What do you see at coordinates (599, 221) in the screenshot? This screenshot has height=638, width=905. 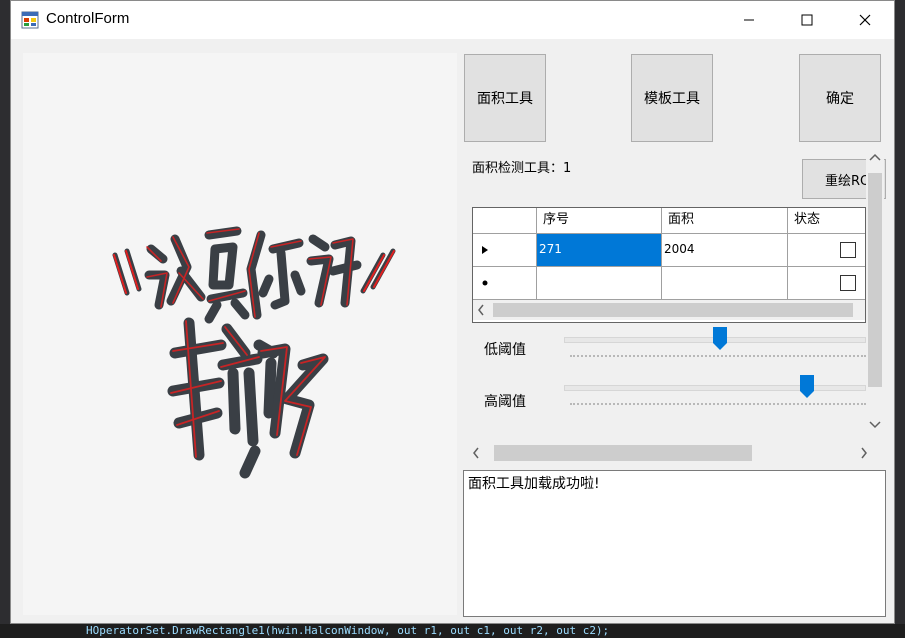 I see `grid-header-index: 序号` at bounding box center [599, 221].